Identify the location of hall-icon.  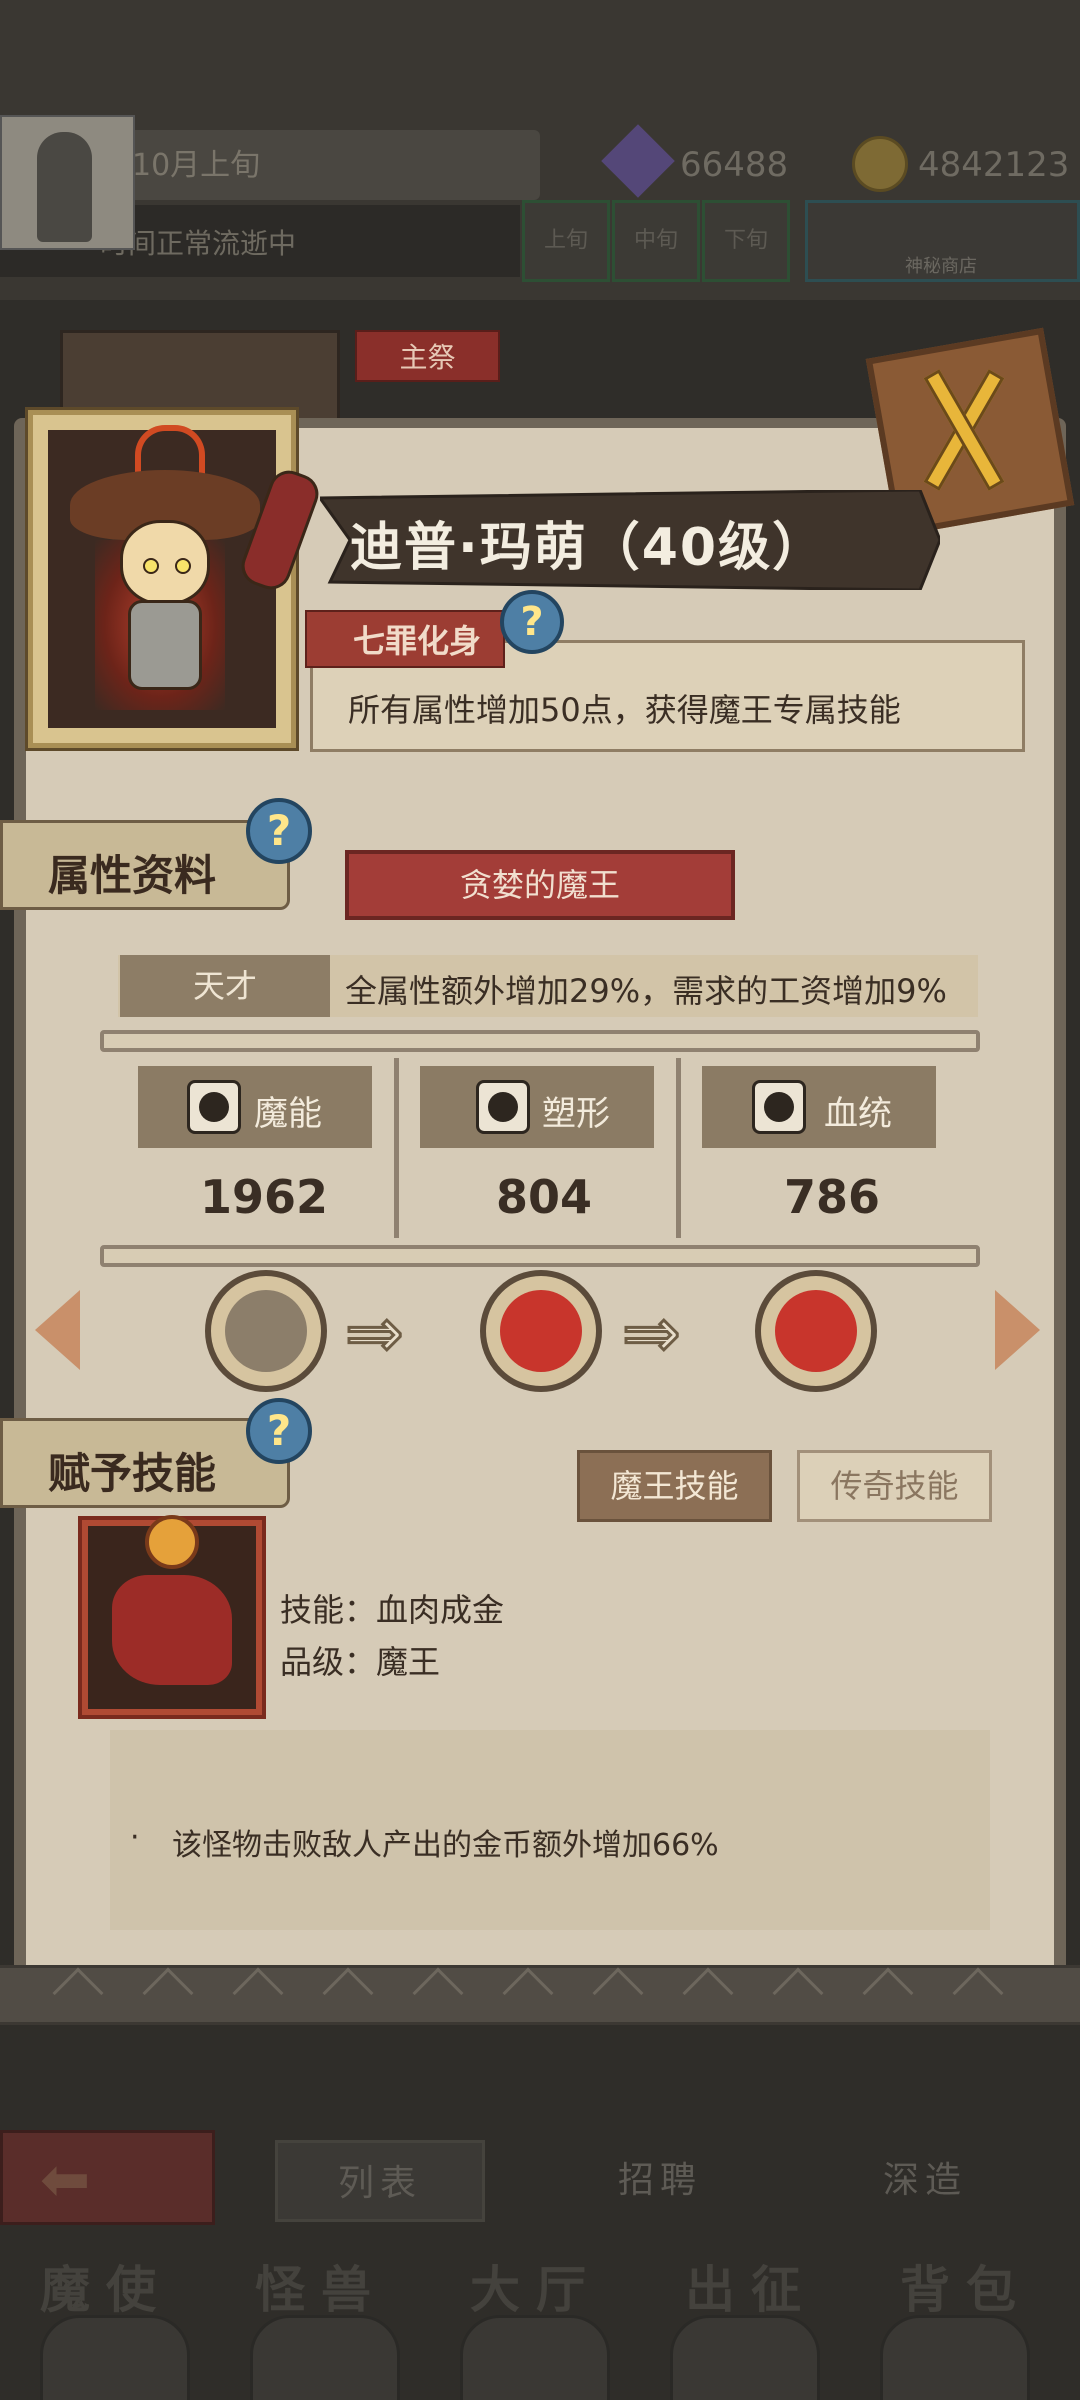
(535, 2357).